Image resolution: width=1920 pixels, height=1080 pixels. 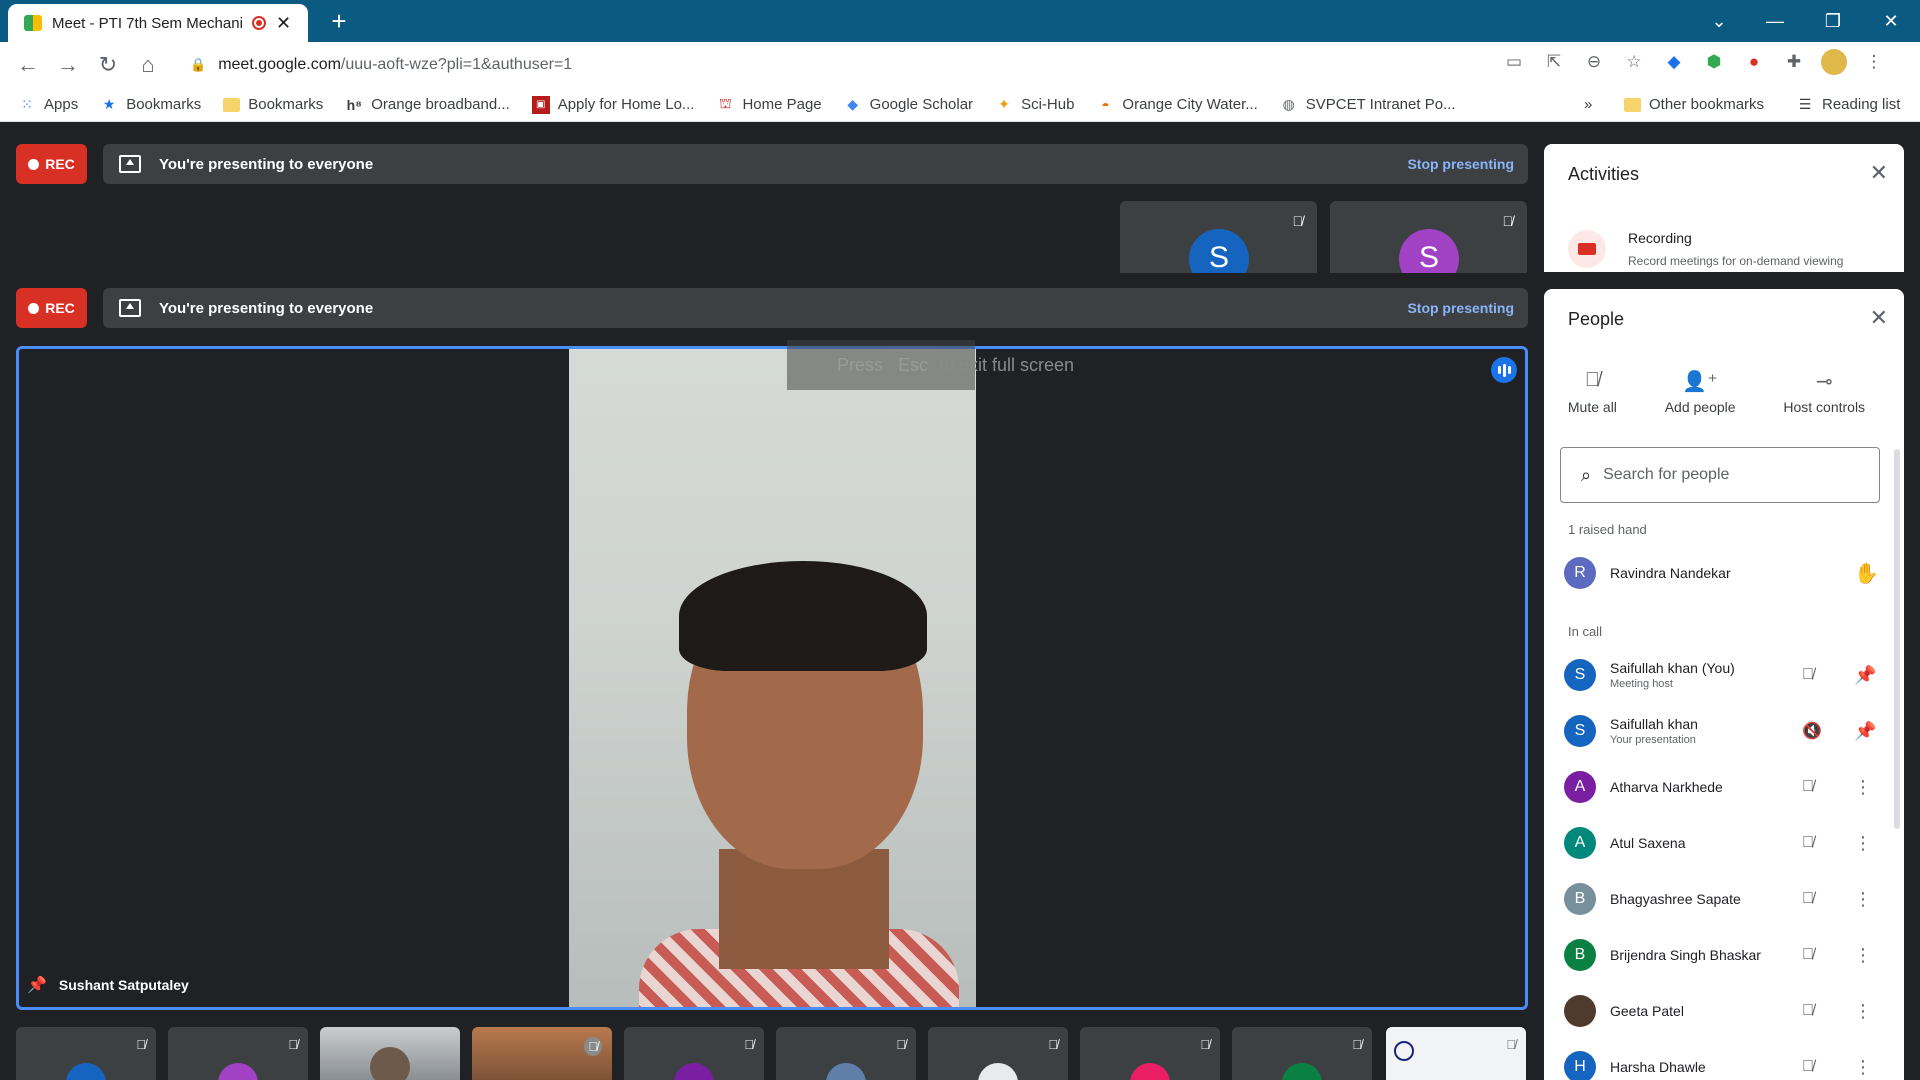 What do you see at coordinates (1592, 392) in the screenshot?
I see `mute-all-button: 🎙̸ Mute all` at bounding box center [1592, 392].